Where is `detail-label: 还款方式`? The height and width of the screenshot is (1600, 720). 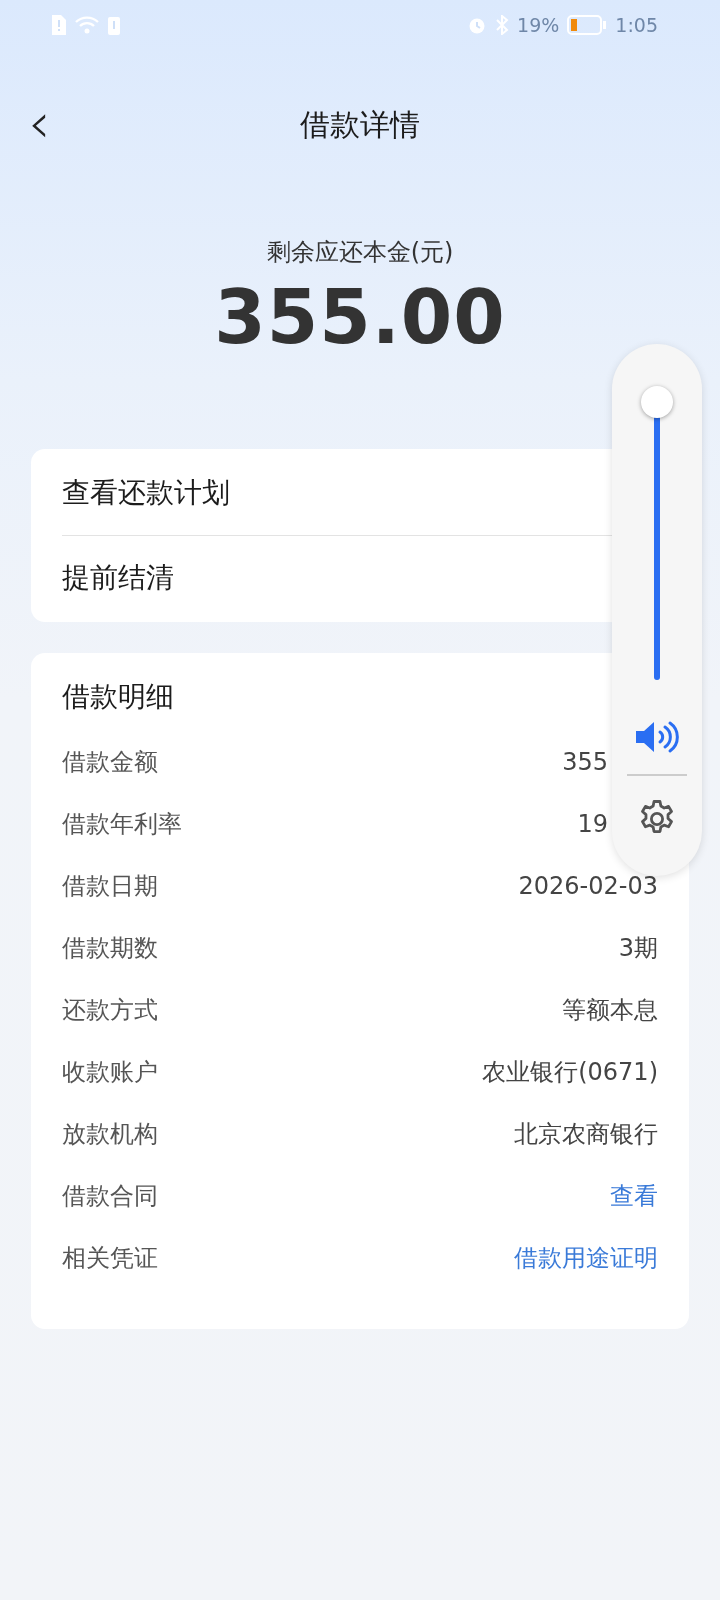 detail-label: 还款方式 is located at coordinates (110, 1010).